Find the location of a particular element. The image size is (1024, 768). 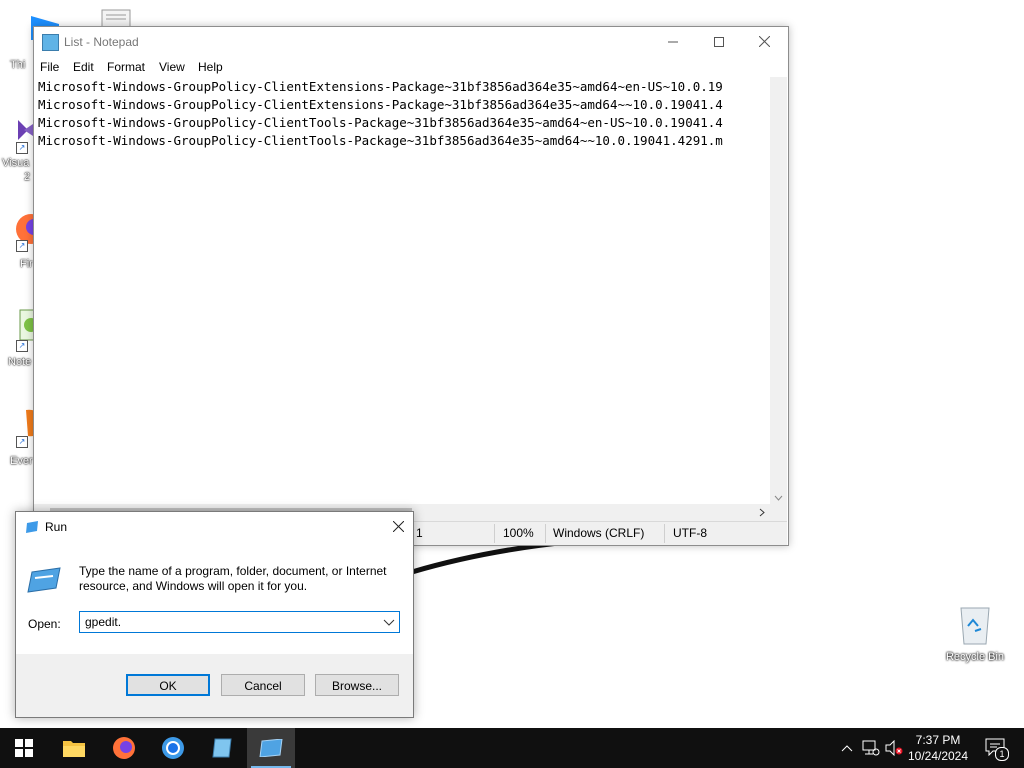

minimize-button is located at coordinates (673, 42).